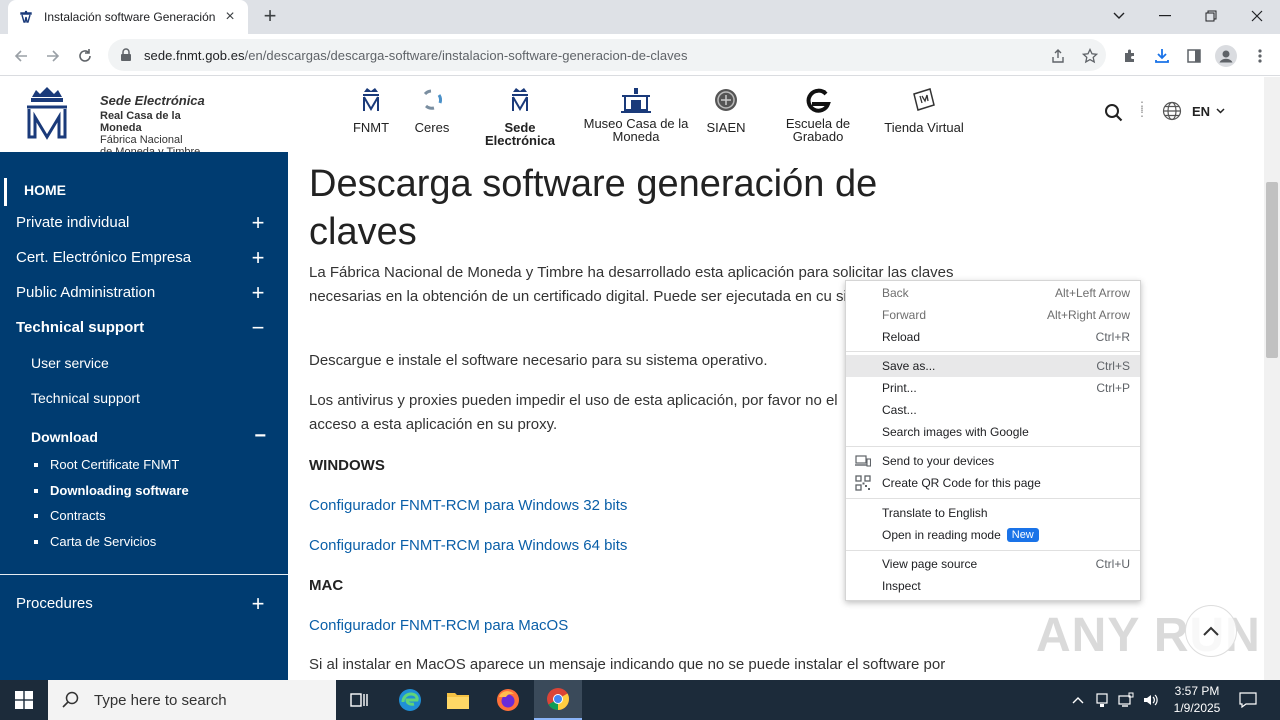 Image resolution: width=1280 pixels, height=720 pixels. What do you see at coordinates (1193, 111) in the screenshot?
I see `language-selector: EN` at bounding box center [1193, 111].